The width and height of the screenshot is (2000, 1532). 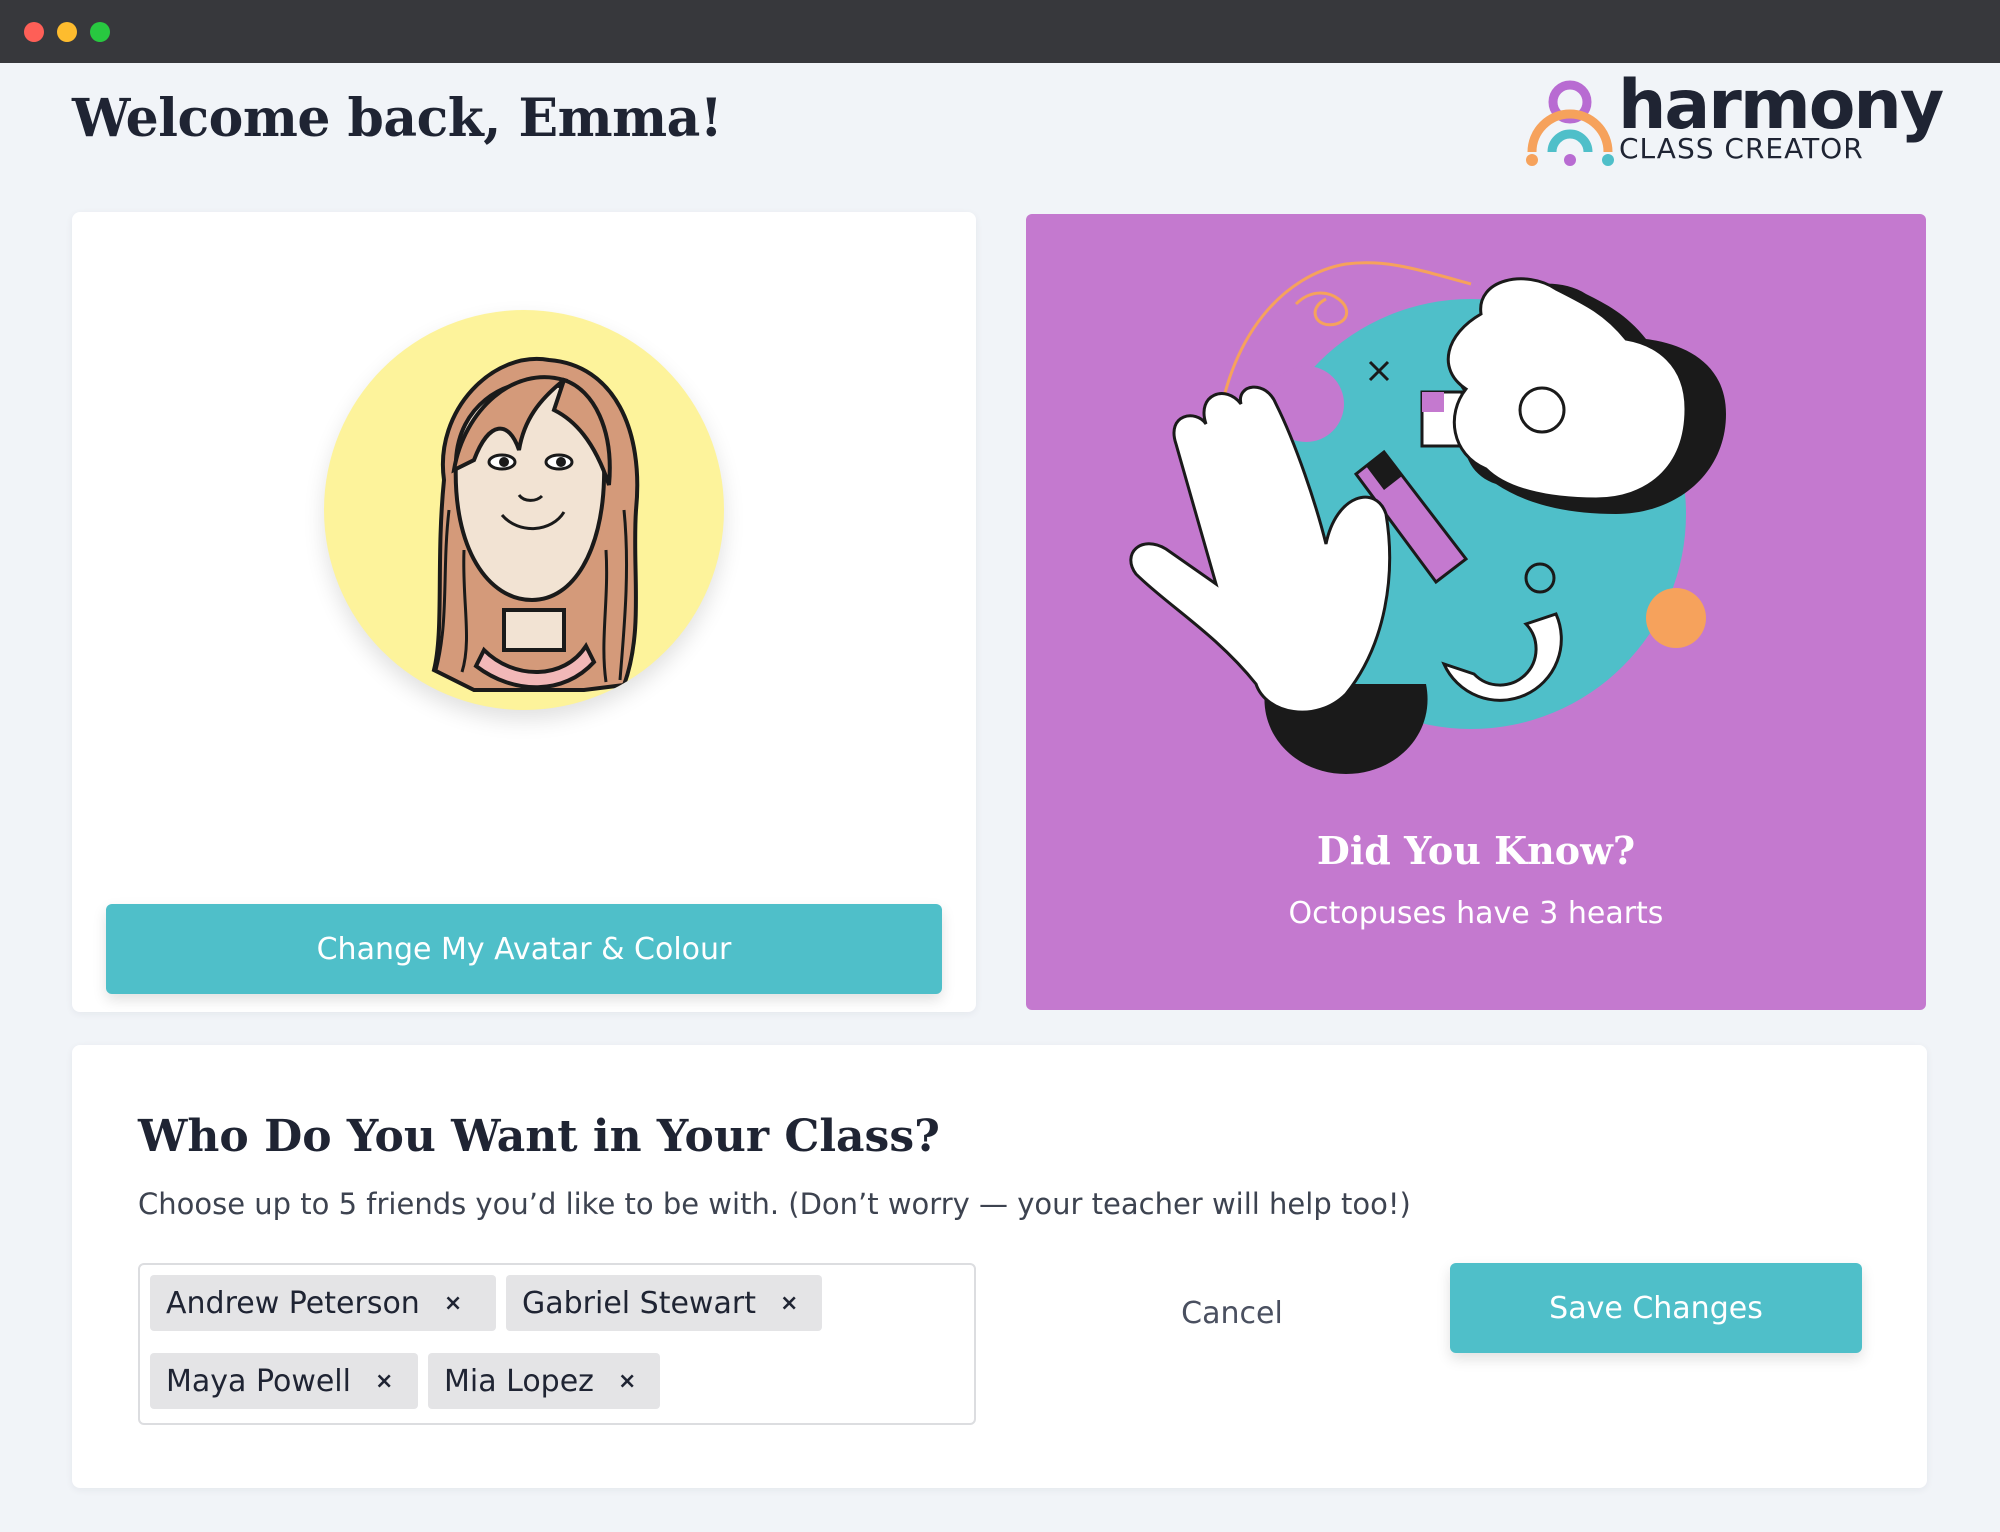 I want to click on friend-chip: Maya Powell ×, so click(x=284, y=1381).